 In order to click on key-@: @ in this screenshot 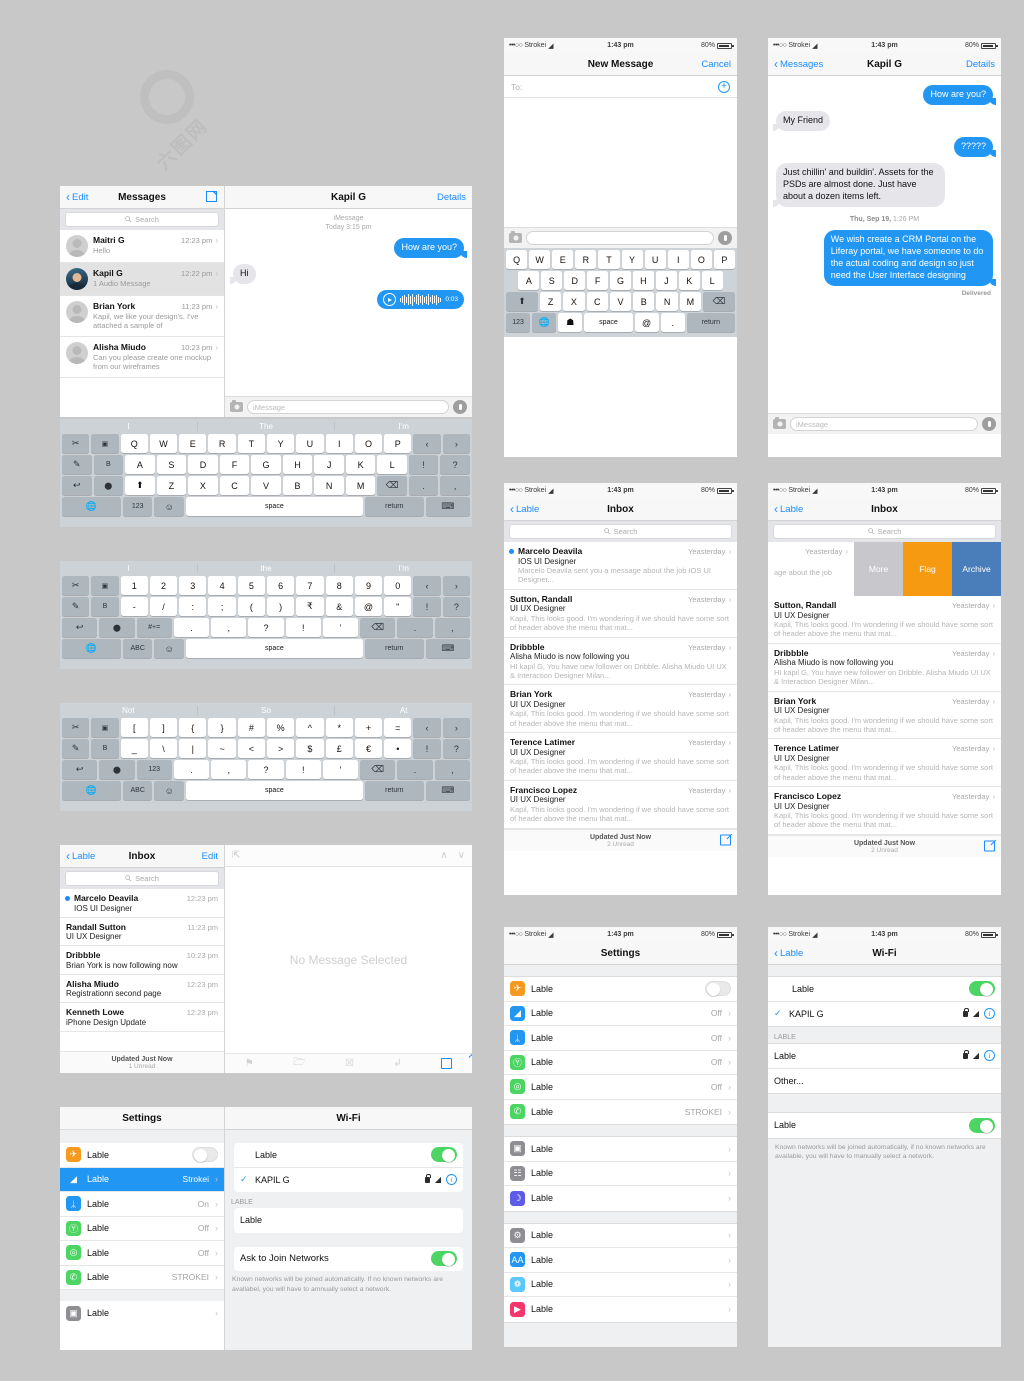, I will do `click(368, 606)`.